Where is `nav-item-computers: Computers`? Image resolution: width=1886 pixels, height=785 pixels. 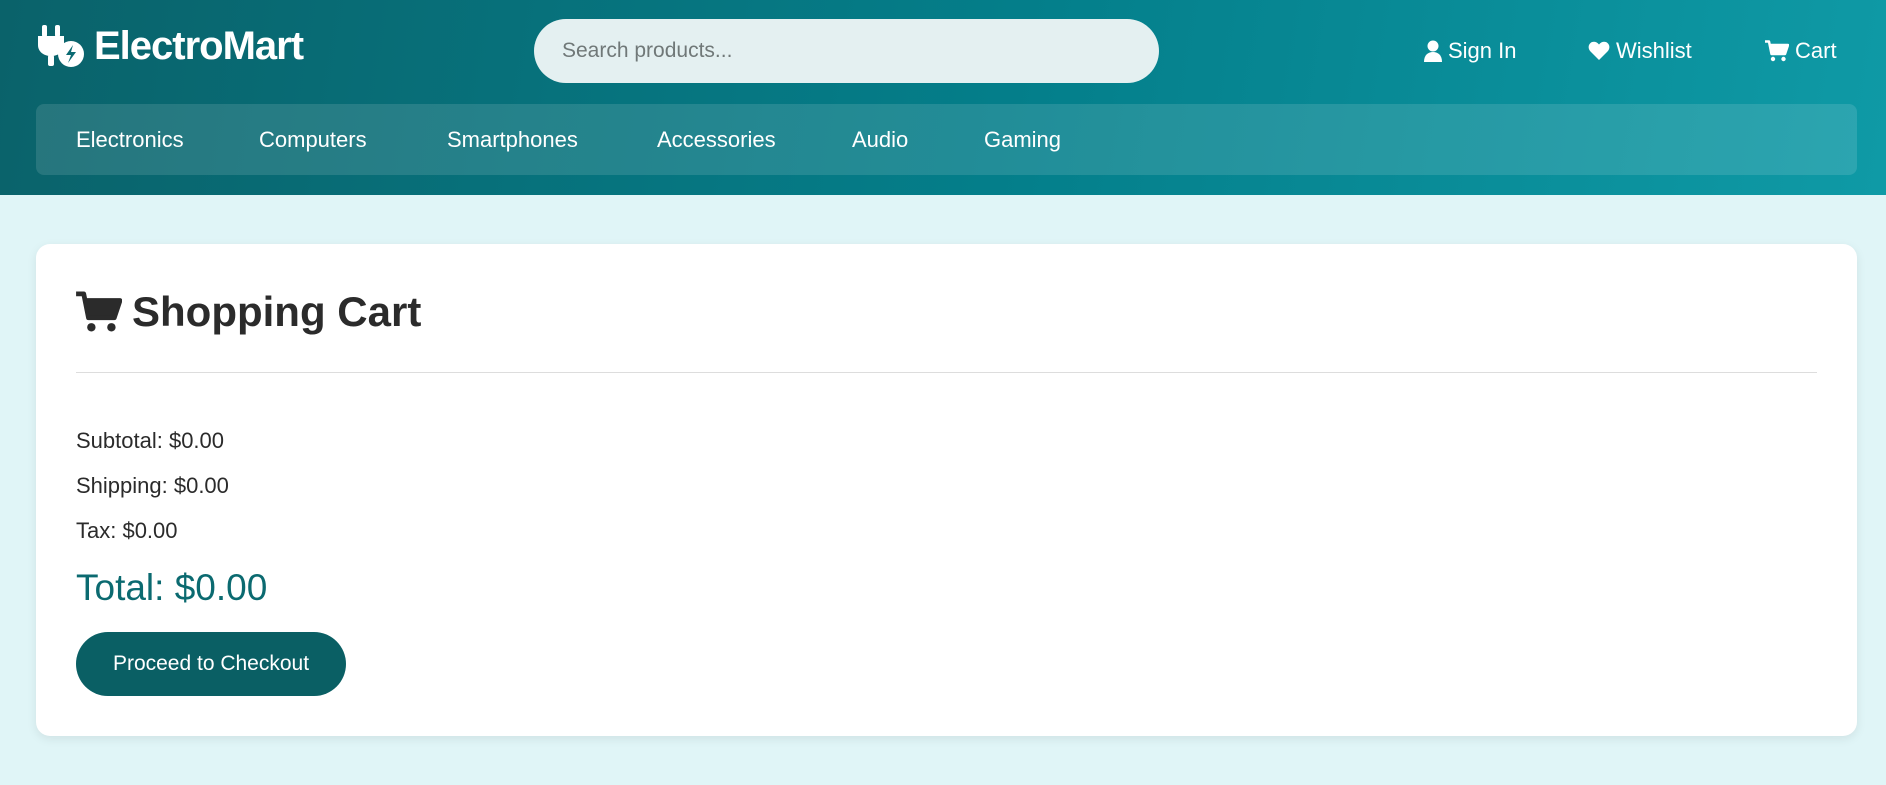 nav-item-computers: Computers is located at coordinates (313, 139).